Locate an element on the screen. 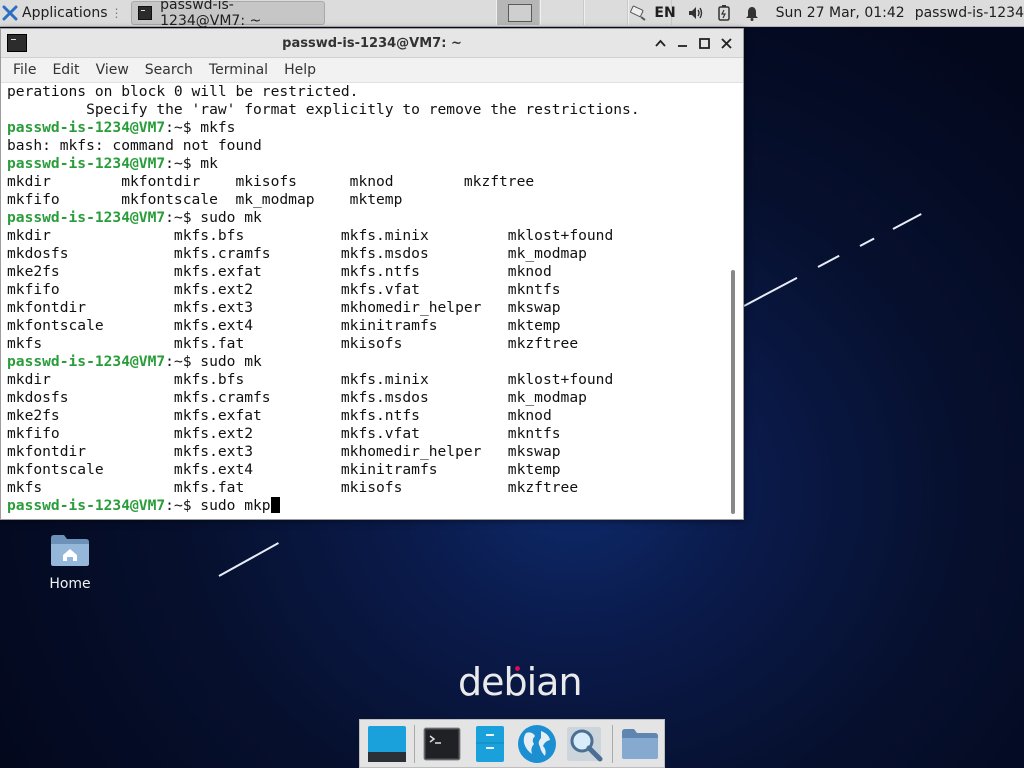 The width and height of the screenshot is (1024, 768). xfce-logo-icon is located at coordinates (10, 13).